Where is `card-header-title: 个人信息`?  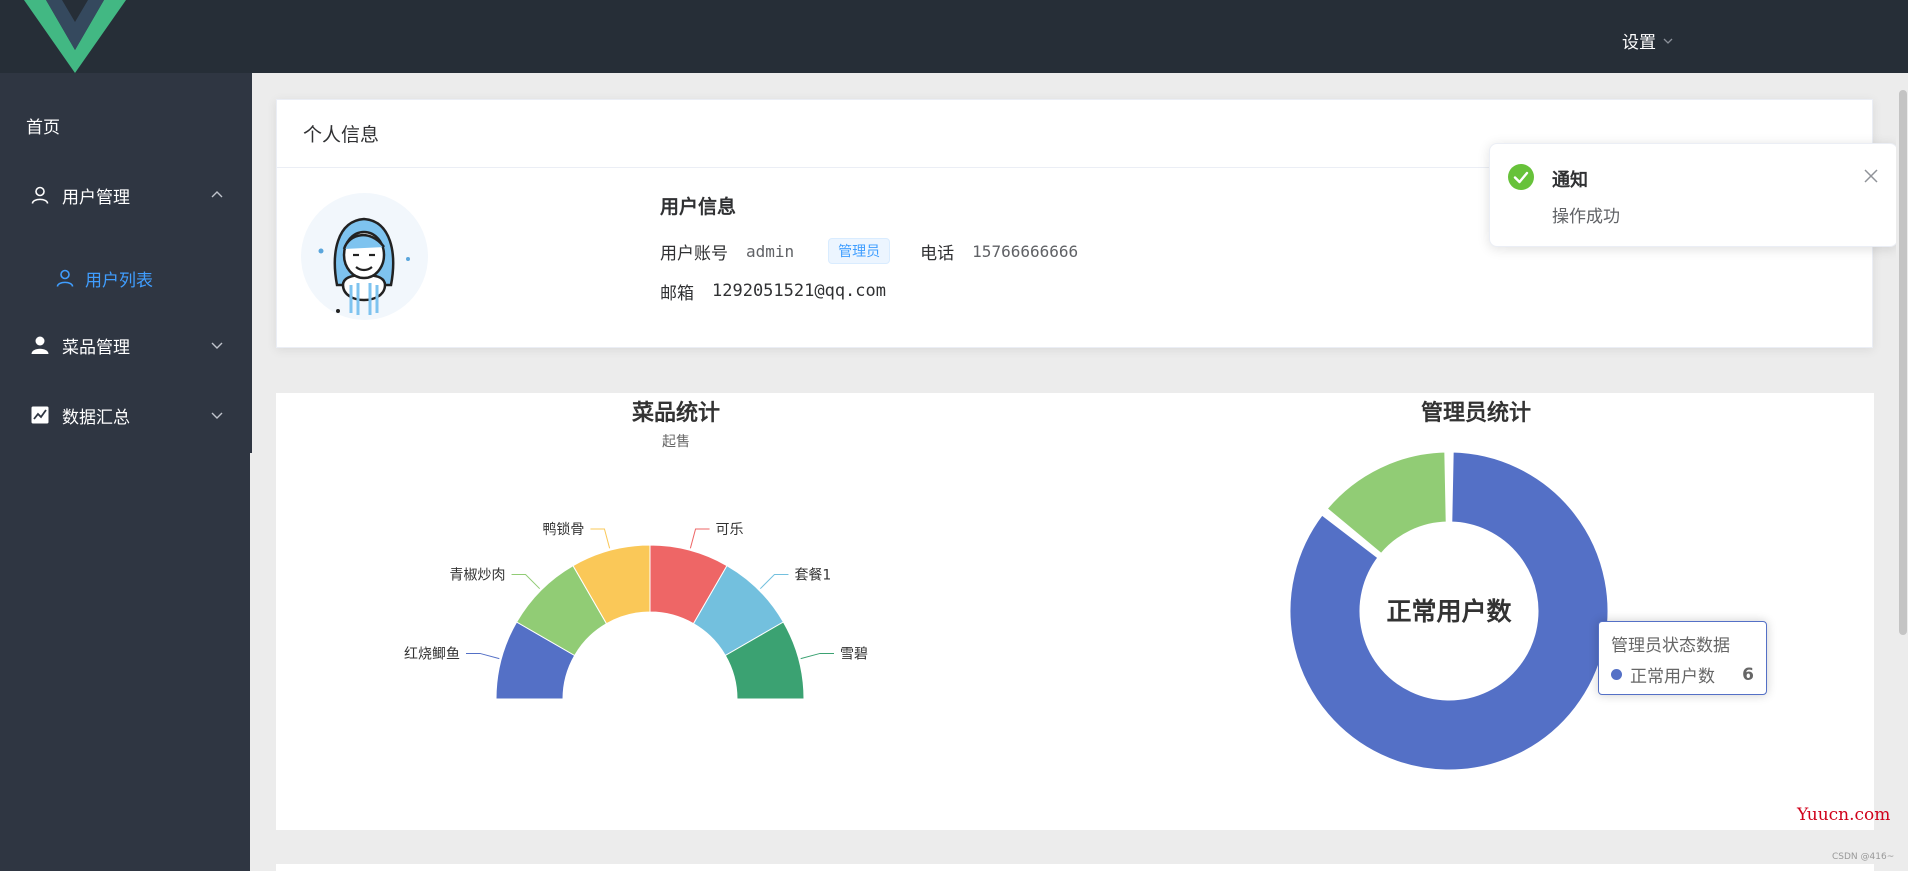
card-header-title: 个人信息 is located at coordinates (341, 135).